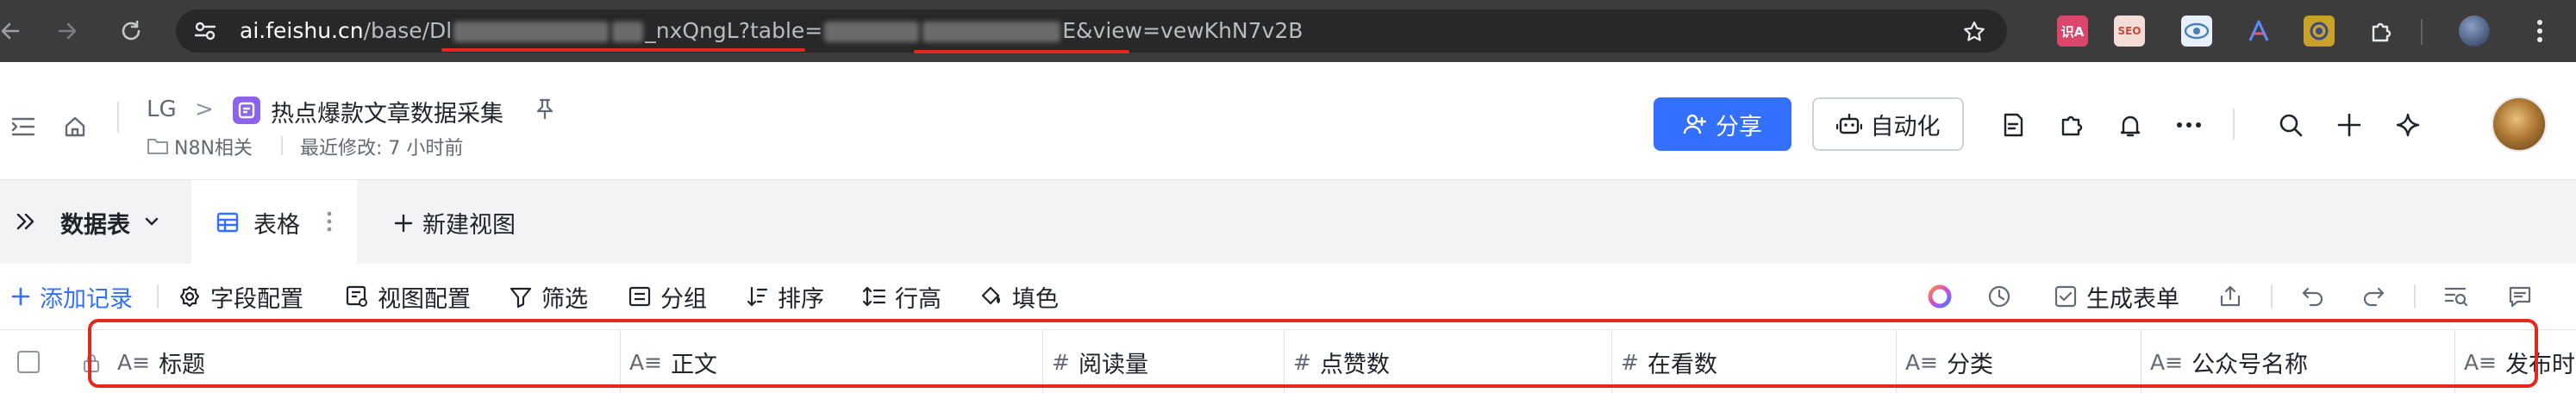 The image size is (2576, 393). I want to click on gear-icon, so click(189, 296).